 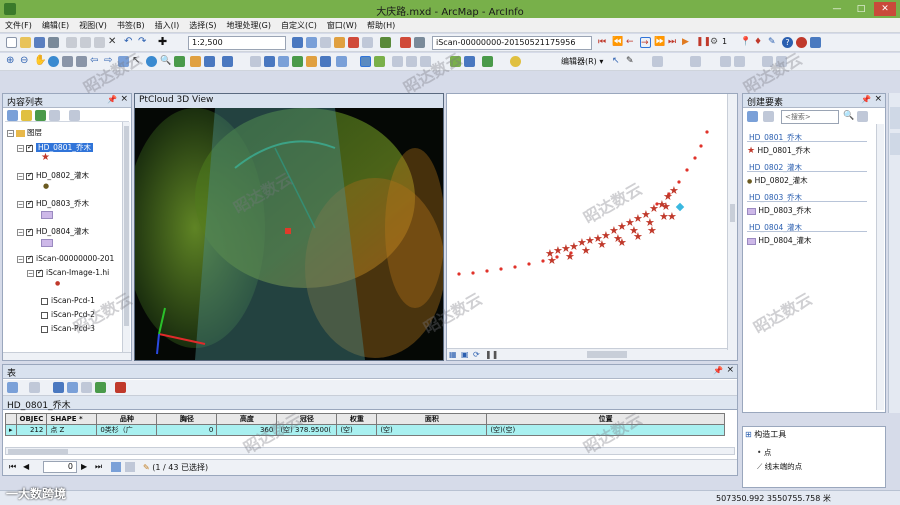 I want to click on table-icon, so click(x=255, y=61).